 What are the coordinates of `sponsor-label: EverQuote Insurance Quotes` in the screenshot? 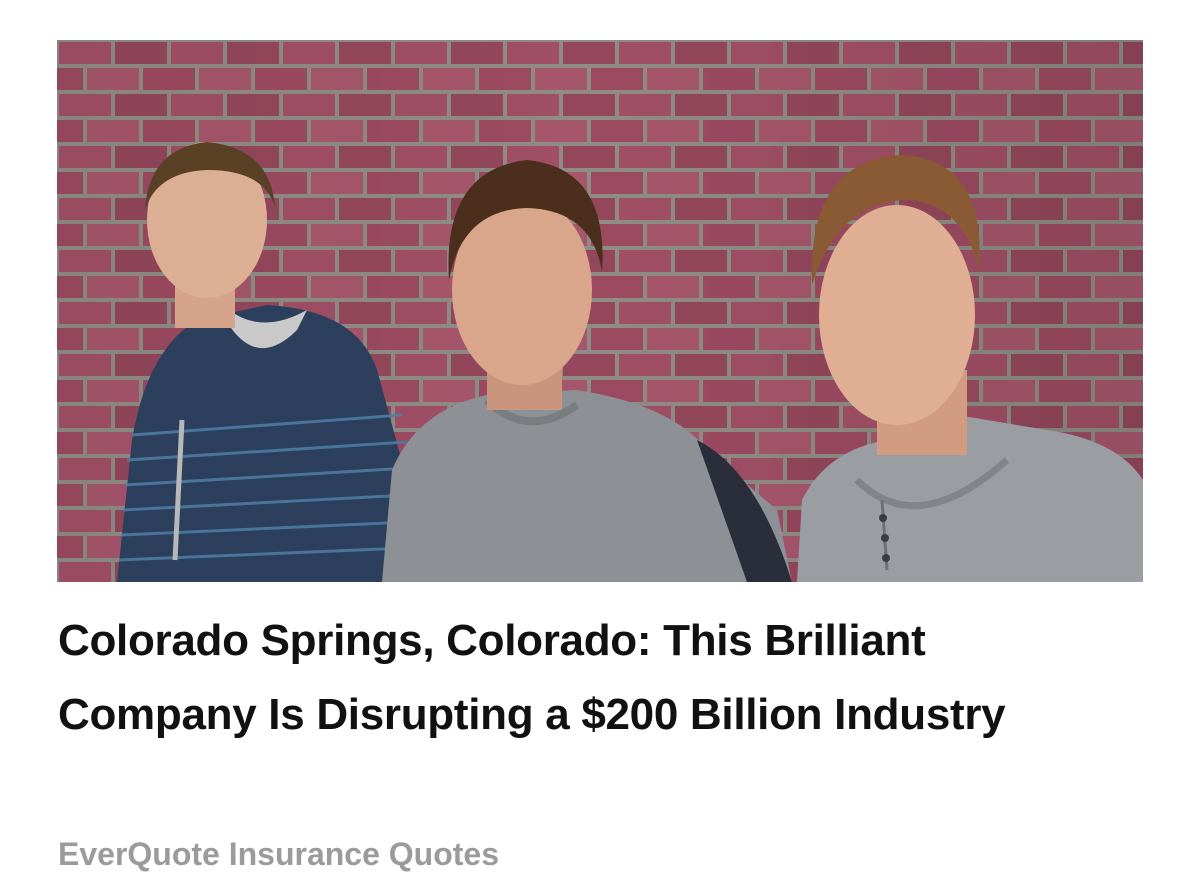 It's located at (279, 854).